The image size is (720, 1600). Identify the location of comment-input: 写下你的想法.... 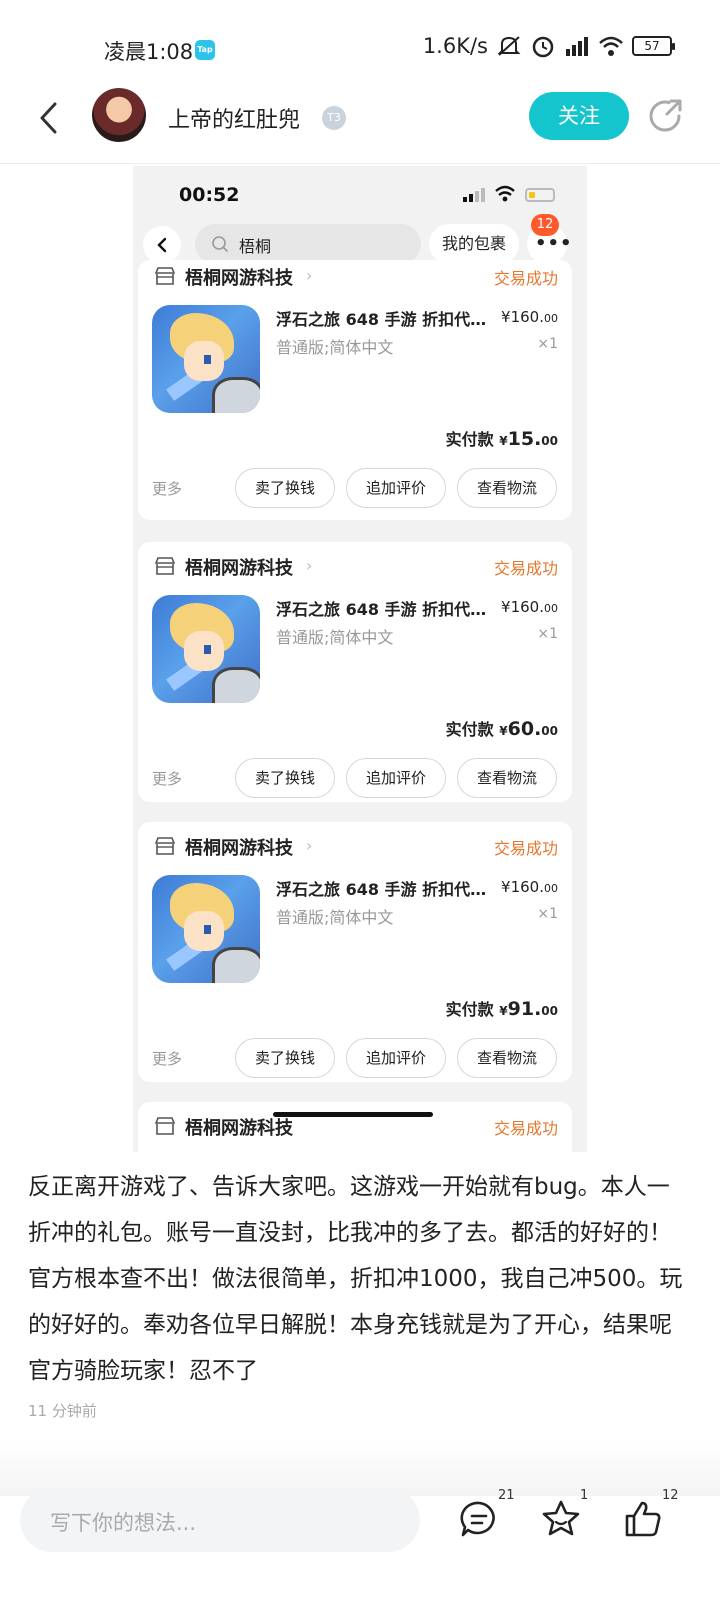
(220, 1520).